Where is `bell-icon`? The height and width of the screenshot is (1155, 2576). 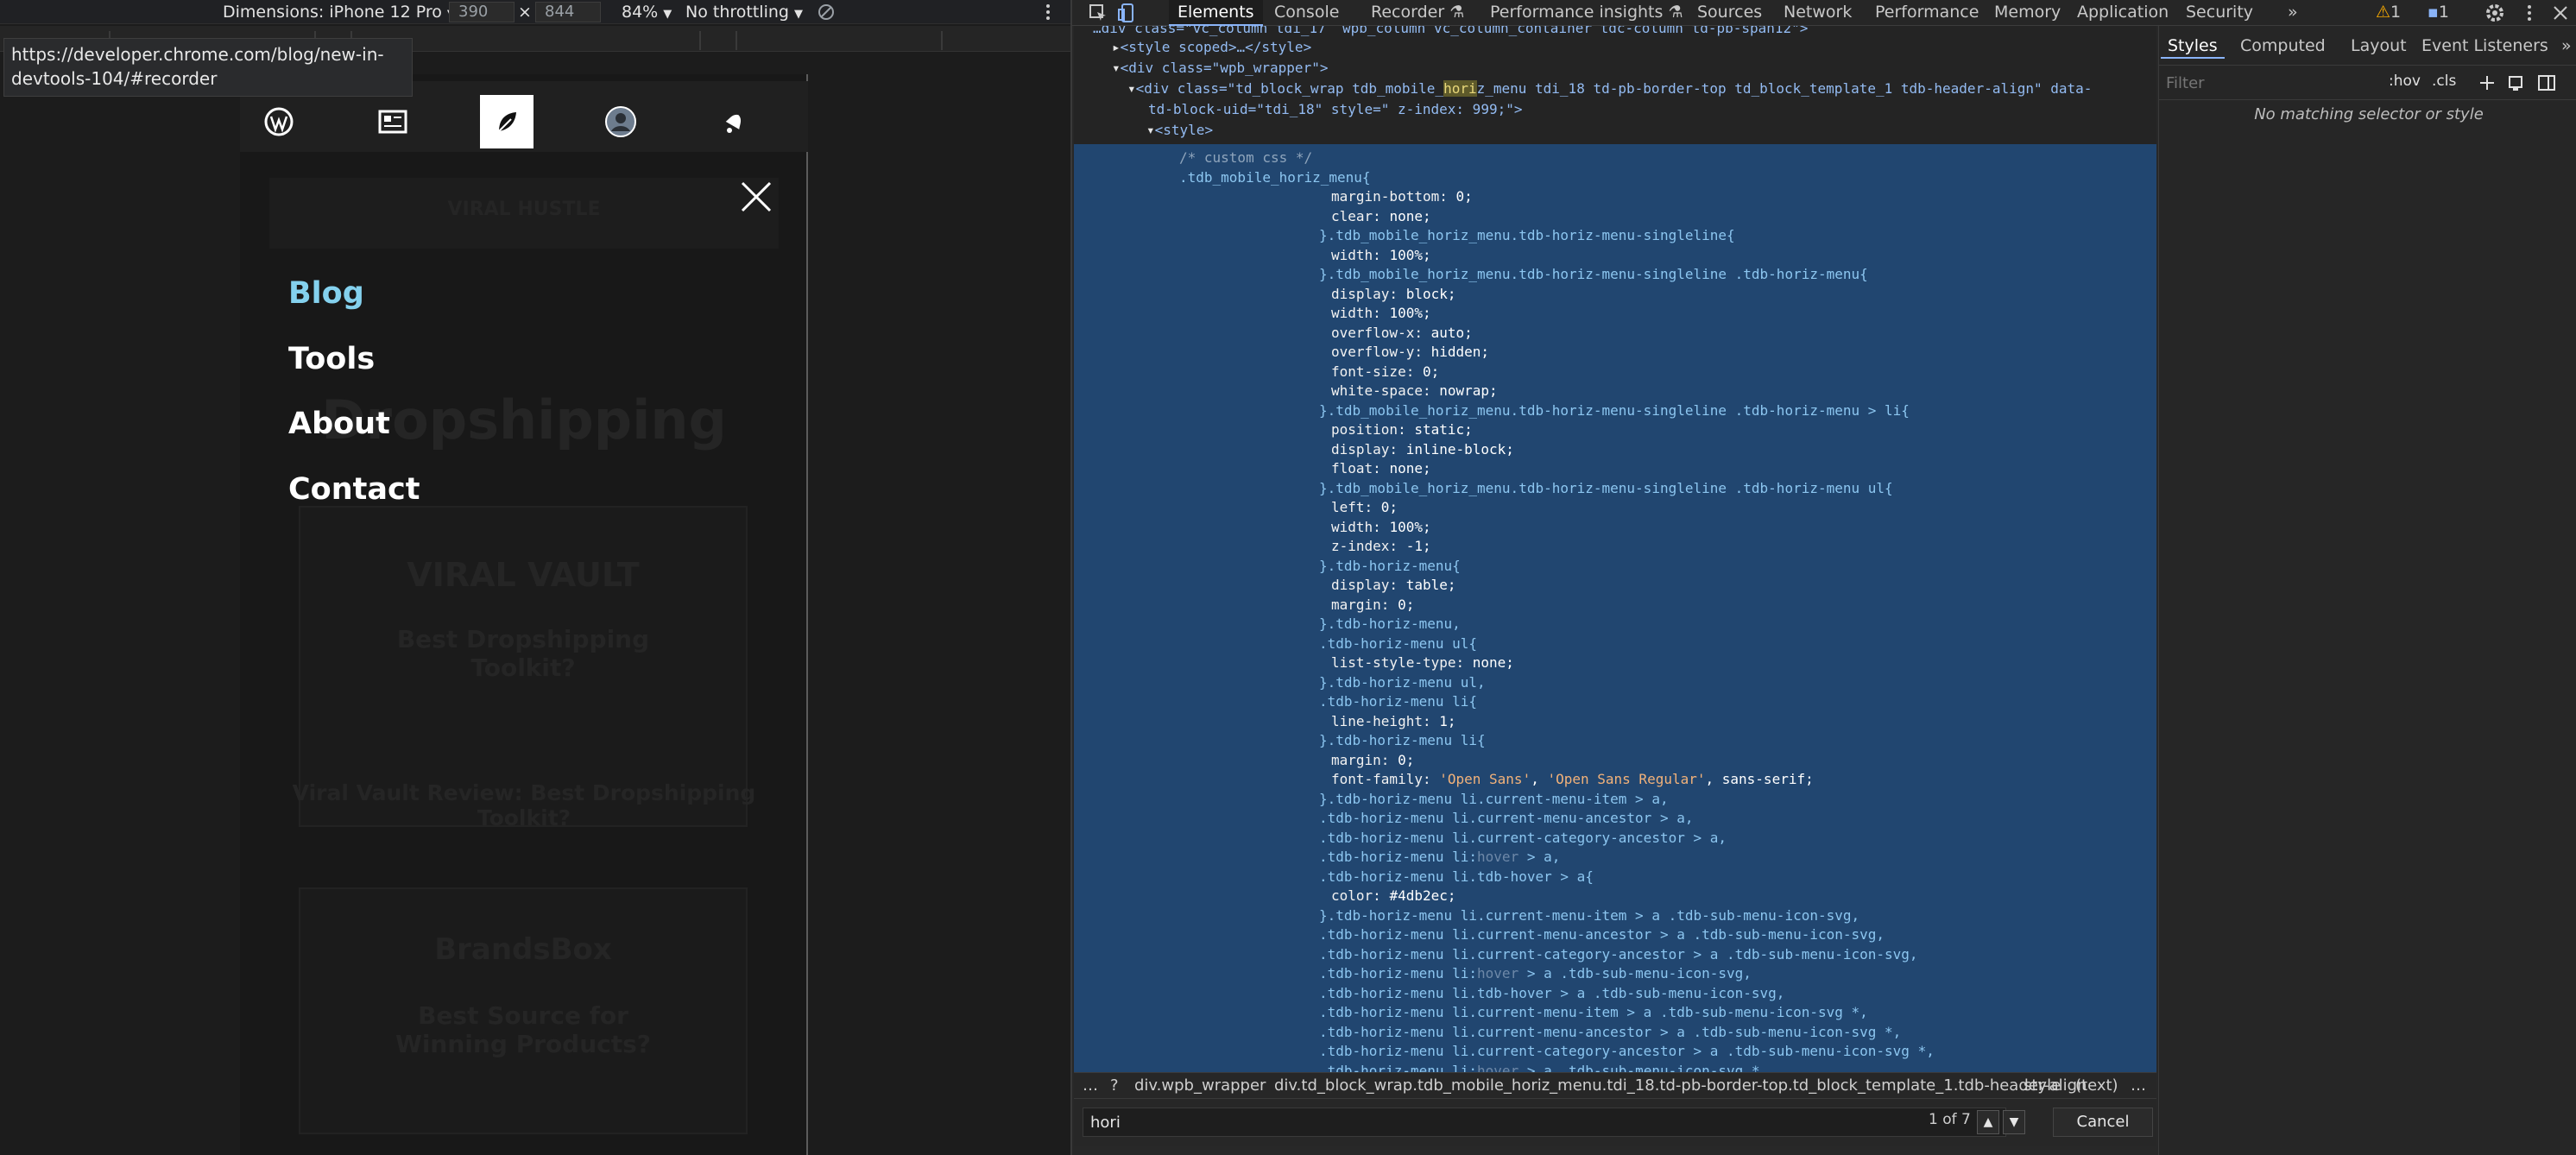 bell-icon is located at coordinates (733, 123).